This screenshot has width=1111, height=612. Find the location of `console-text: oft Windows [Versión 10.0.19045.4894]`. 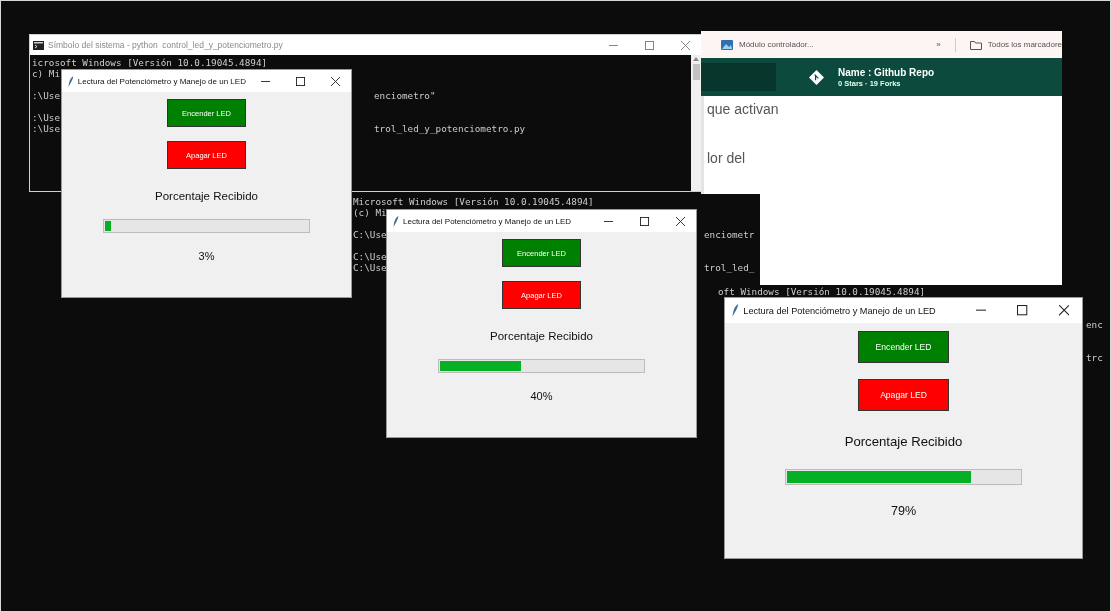

console-text: oft Windows [Versión 10.0.19045.4894] is located at coordinates (822, 291).